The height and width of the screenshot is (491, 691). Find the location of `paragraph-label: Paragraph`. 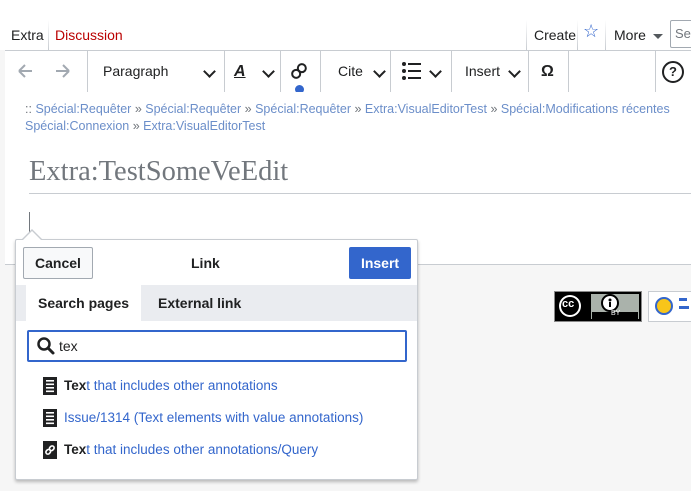

paragraph-label: Paragraph is located at coordinates (136, 71).